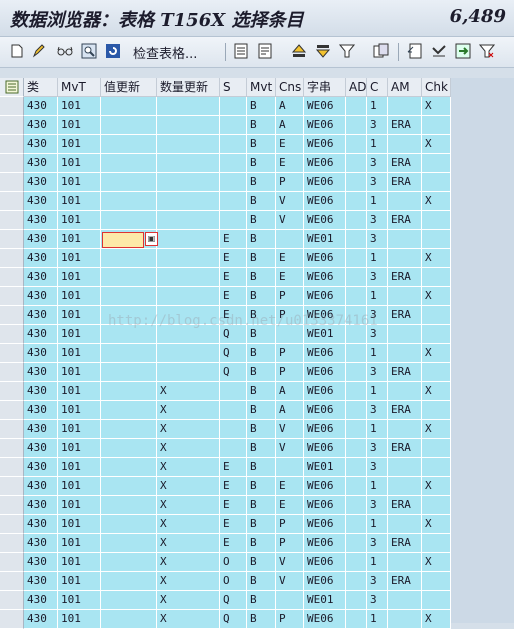  What do you see at coordinates (39, 51) in the screenshot?
I see `edit-pencil-icon` at bounding box center [39, 51].